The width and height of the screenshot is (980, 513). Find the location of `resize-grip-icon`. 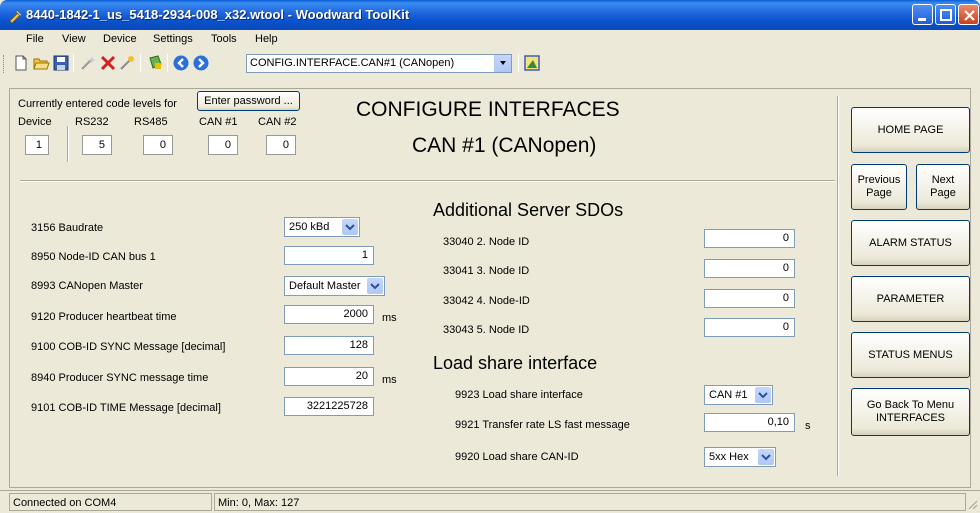

resize-grip-icon is located at coordinates (972, 504).